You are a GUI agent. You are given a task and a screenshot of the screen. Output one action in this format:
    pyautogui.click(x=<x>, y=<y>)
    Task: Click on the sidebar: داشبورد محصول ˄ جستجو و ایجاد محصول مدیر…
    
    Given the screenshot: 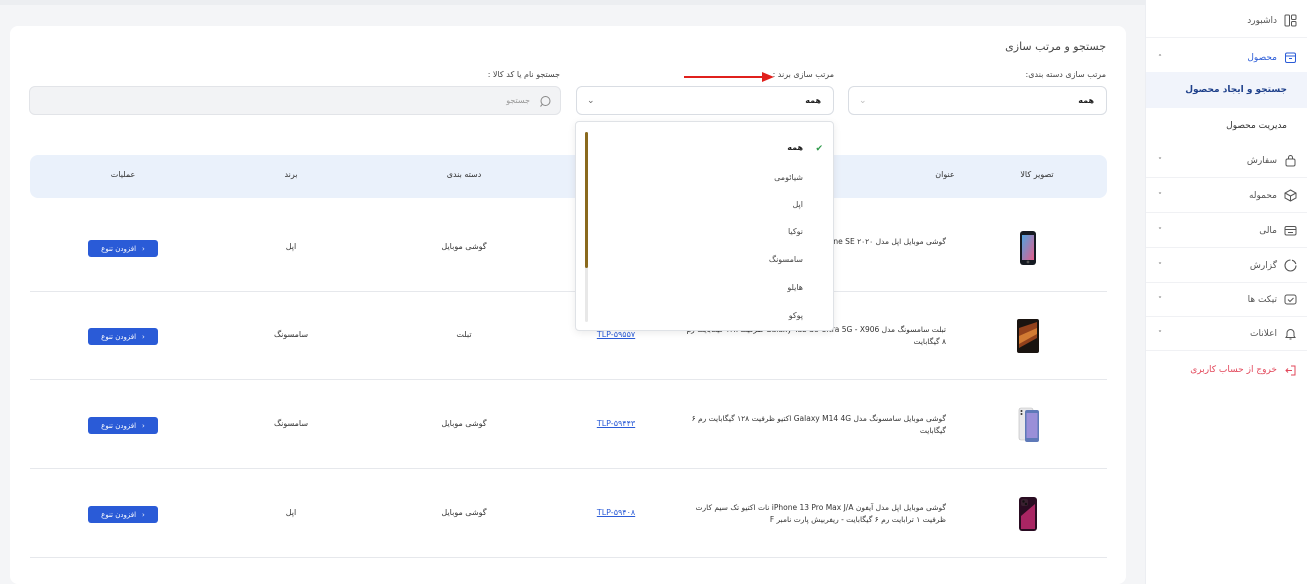 What is the action you would take?
    pyautogui.click(x=1226, y=292)
    